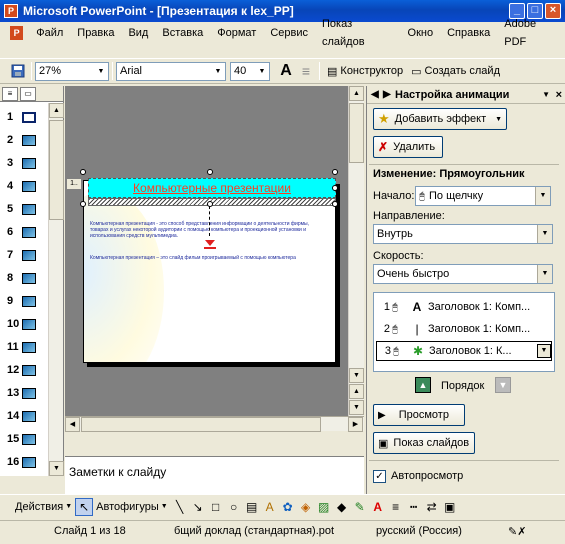 This screenshot has width=565, height=544. I want to click on menu-help: Справка, so click(468, 33).